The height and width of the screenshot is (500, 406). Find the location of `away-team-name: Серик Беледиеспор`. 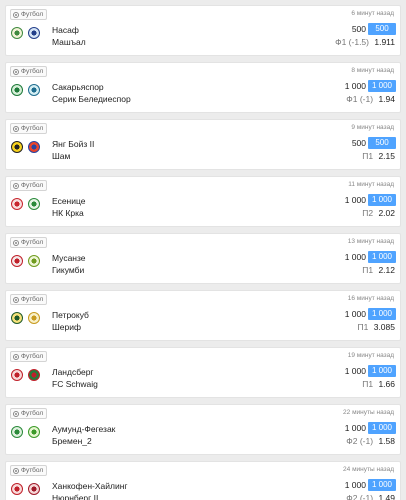

away-team-name: Серик Беледиеспор is located at coordinates (91, 99).